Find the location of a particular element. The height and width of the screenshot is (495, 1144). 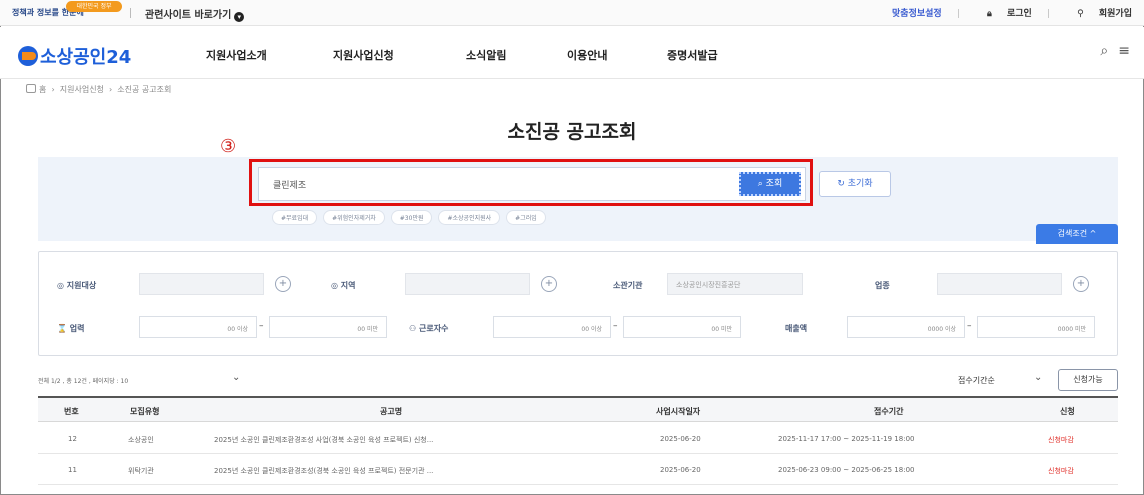

reset-button: ↻ 초기화 is located at coordinates (855, 184).